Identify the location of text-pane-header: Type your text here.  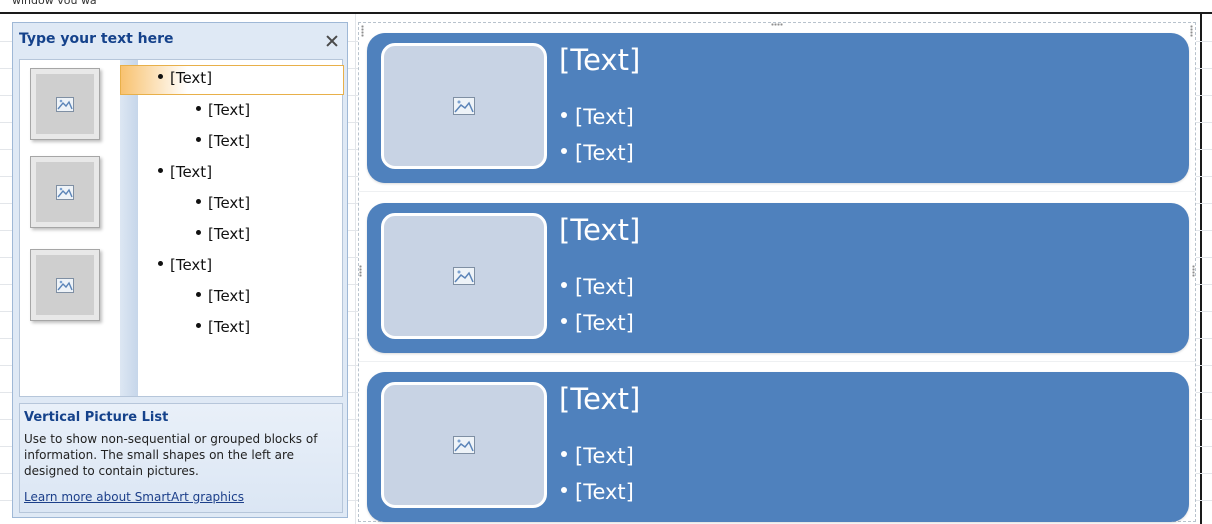
(180, 40).